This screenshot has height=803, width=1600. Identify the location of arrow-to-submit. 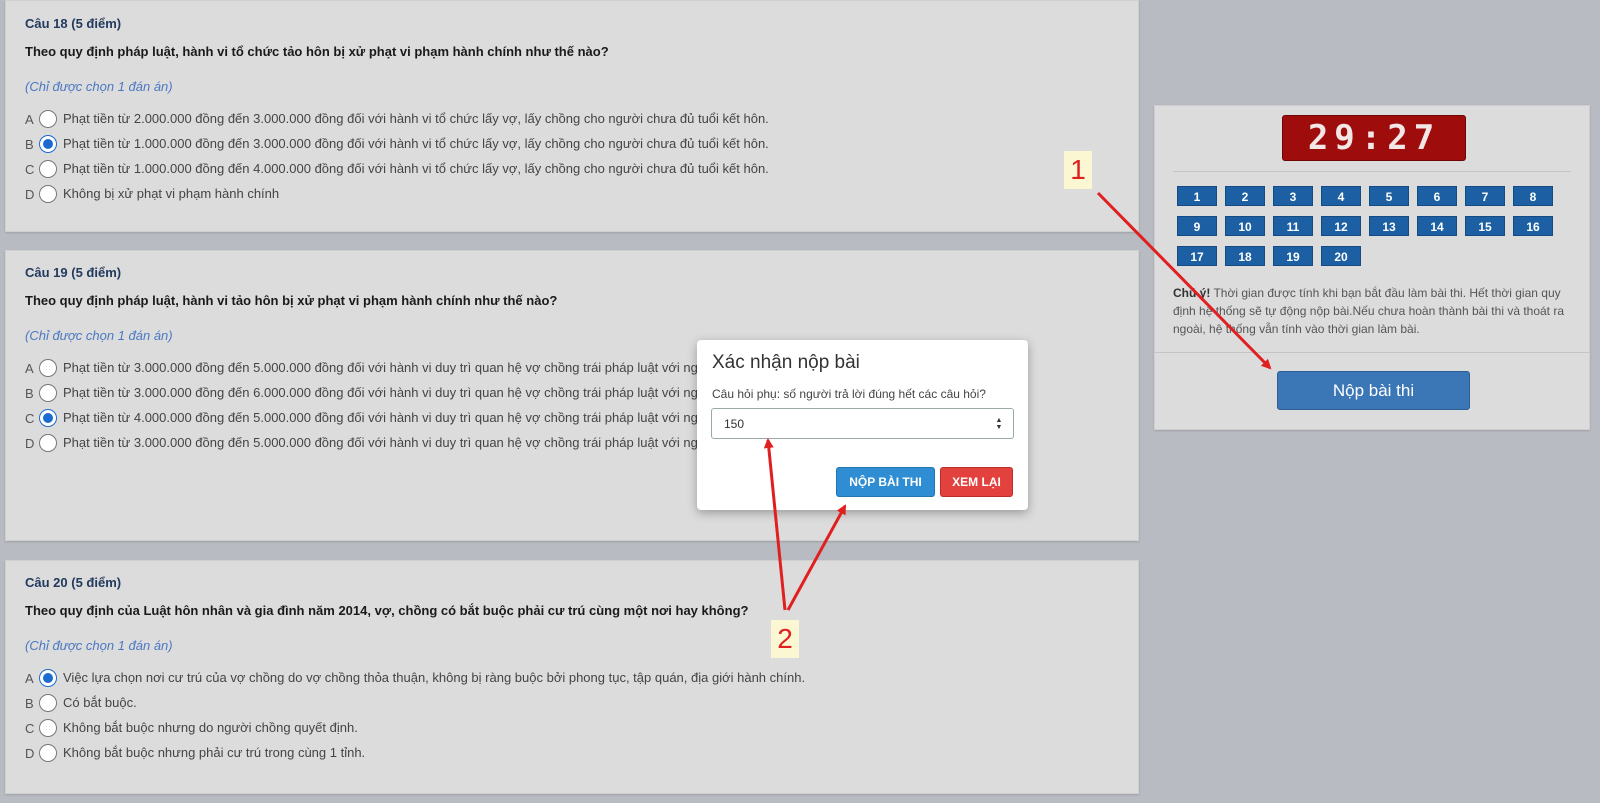
(1184, 280).